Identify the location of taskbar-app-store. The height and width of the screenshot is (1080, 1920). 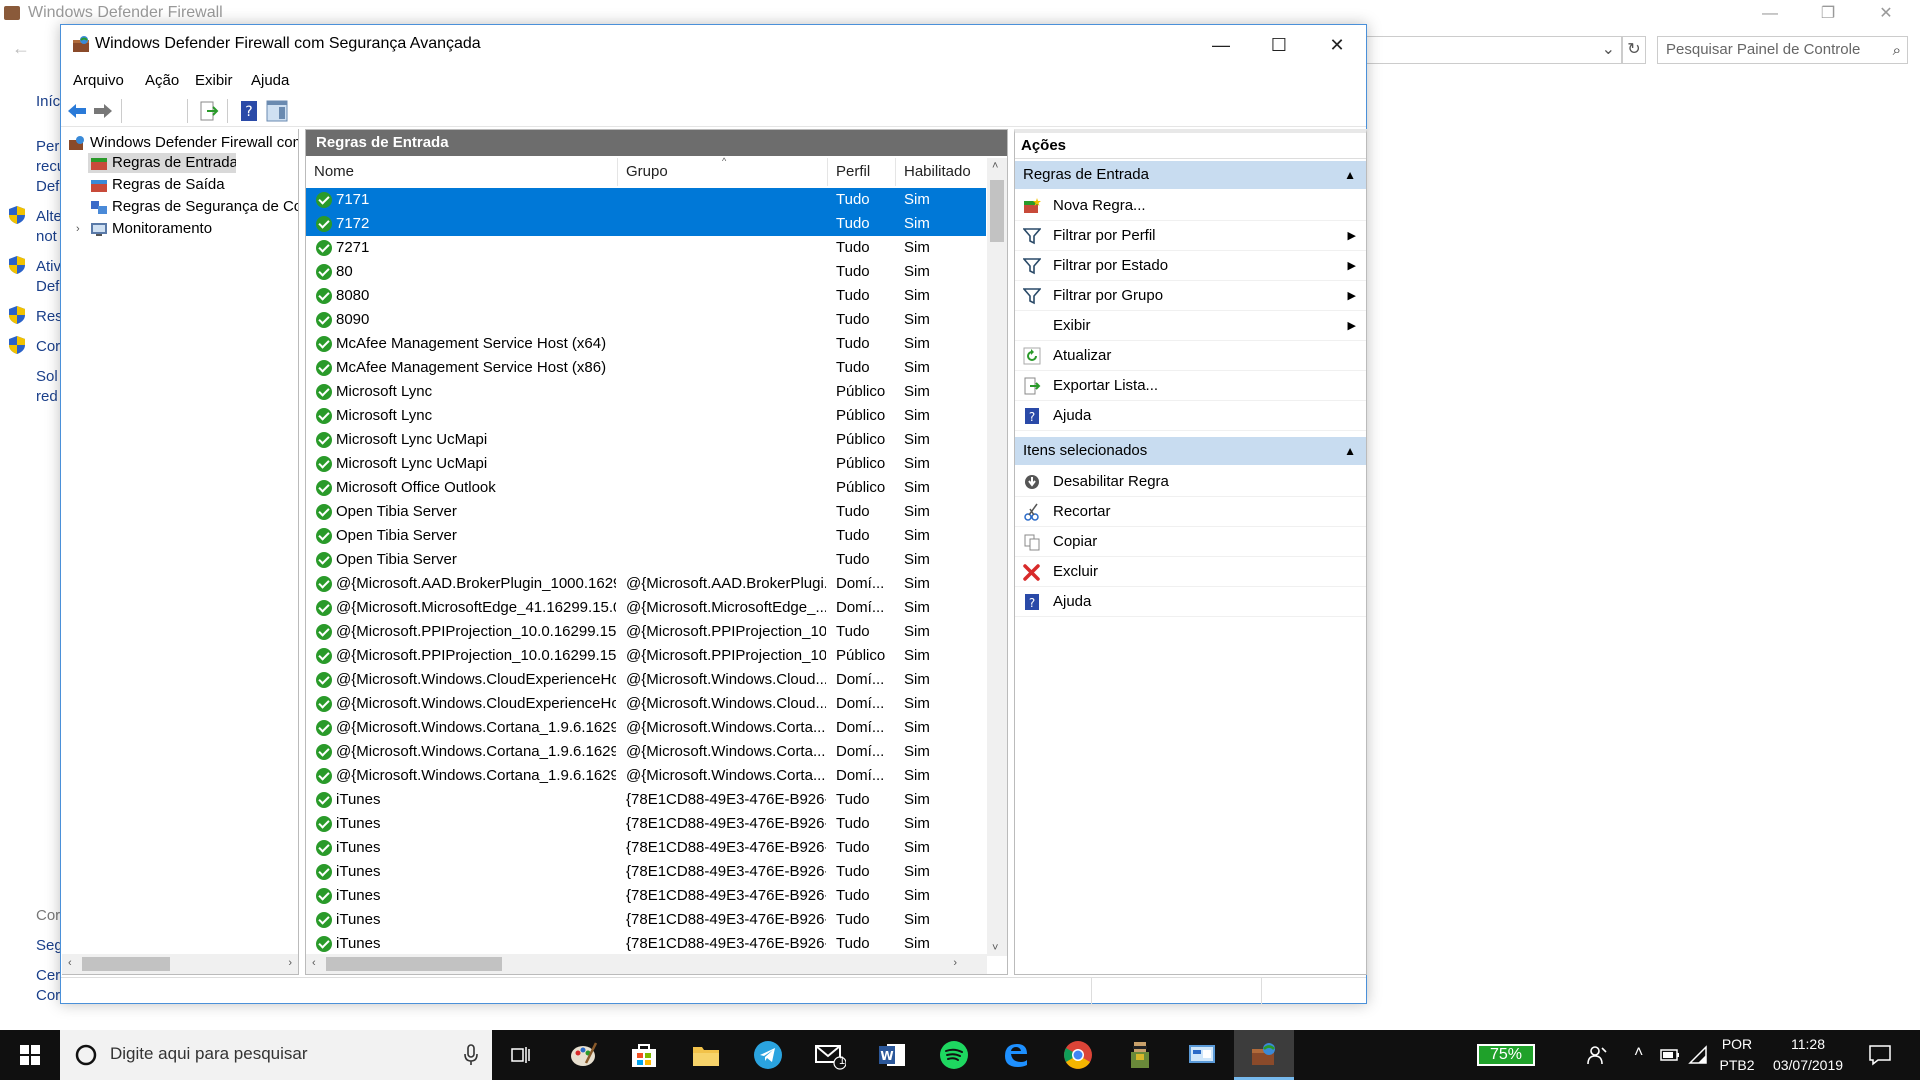
(644, 1055).